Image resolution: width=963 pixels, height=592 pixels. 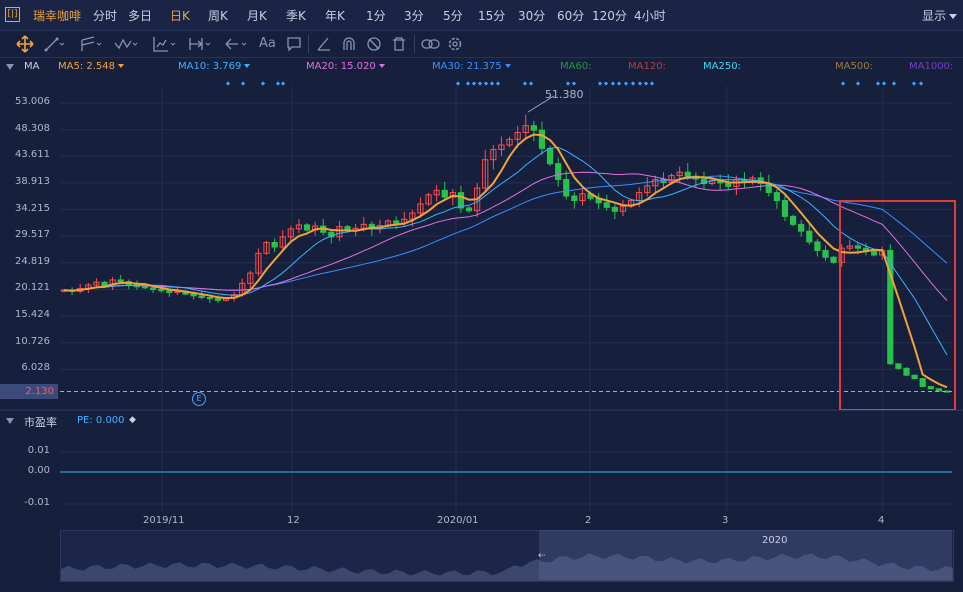 What do you see at coordinates (414, 15) in the screenshot?
I see `period-tab-8: 3分` at bounding box center [414, 15].